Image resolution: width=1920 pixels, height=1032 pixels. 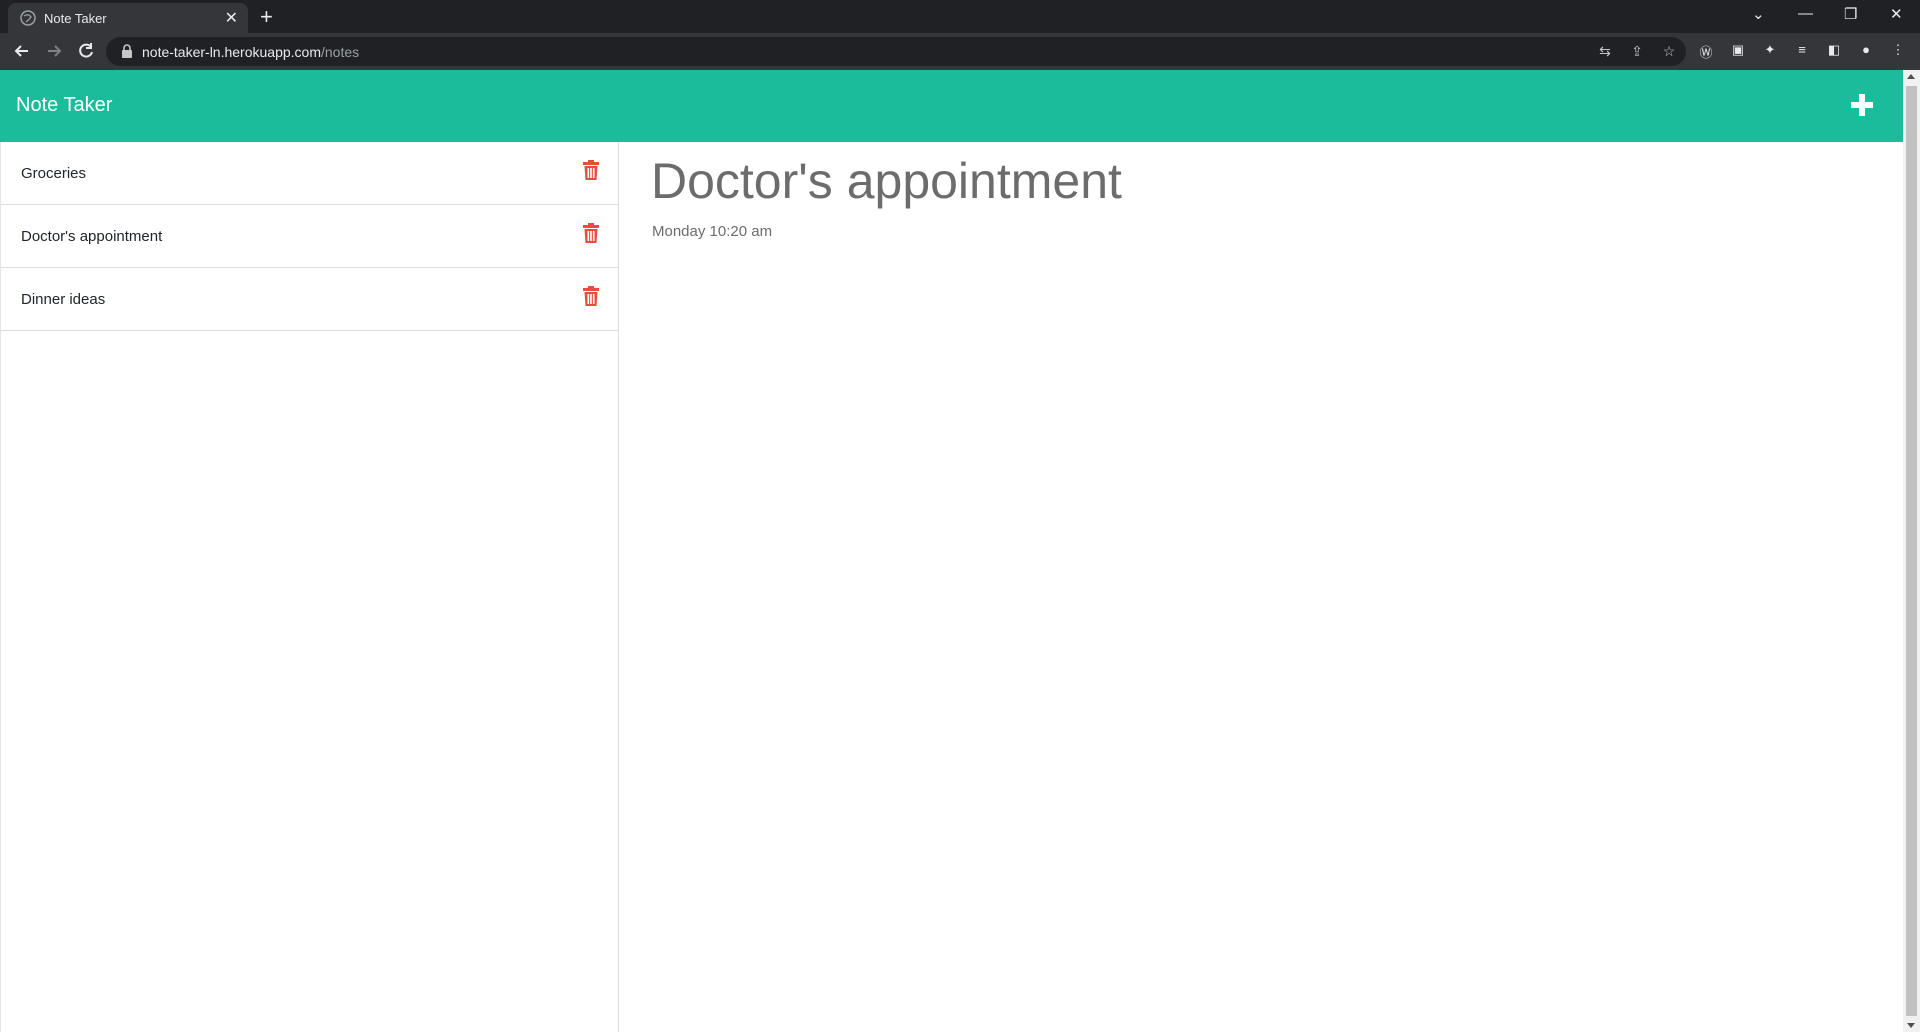 I want to click on new-note-plus-icon, so click(x=1862, y=105).